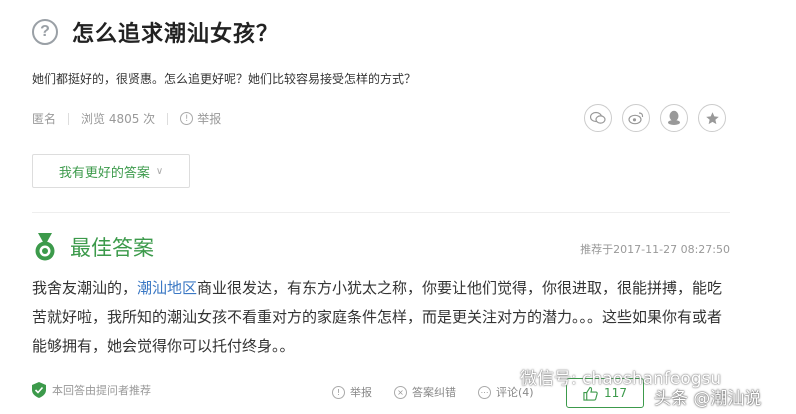  I want to click on recommended-time: 推荐于2017-11-27 08:27:50, so click(655, 249).